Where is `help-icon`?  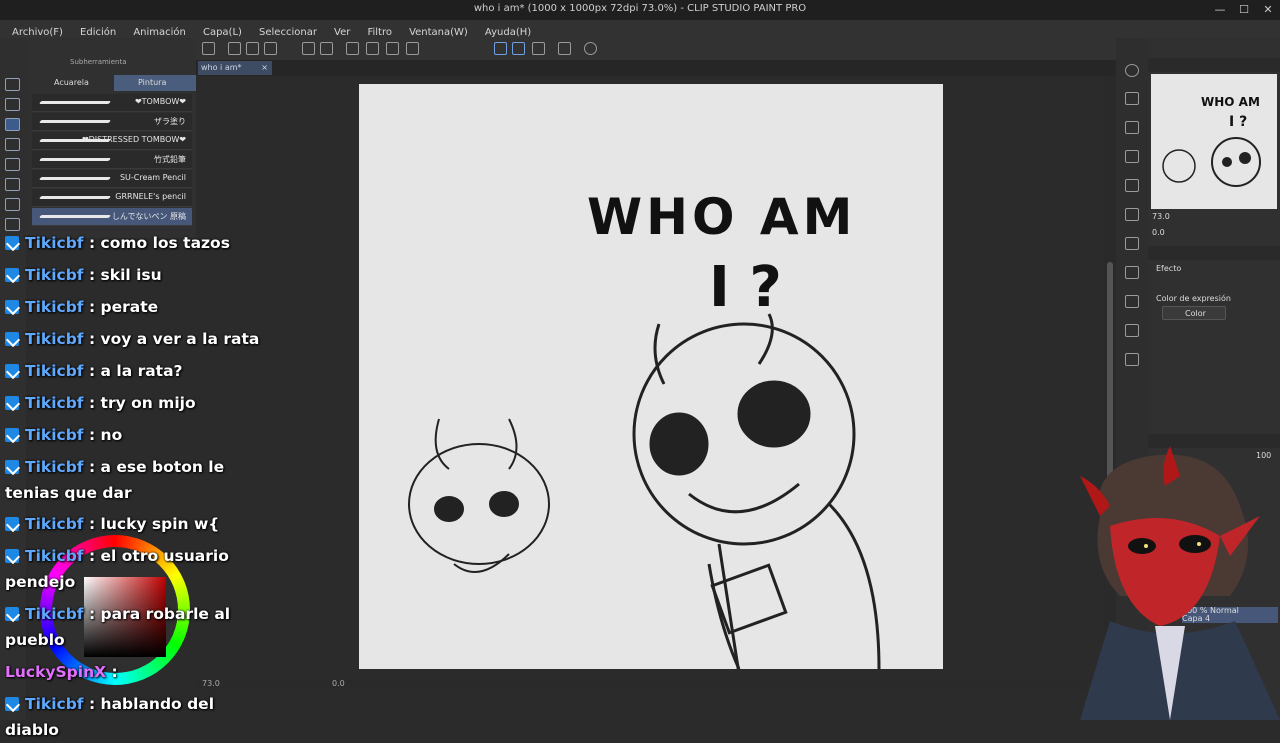
help-icon is located at coordinates (590, 48).